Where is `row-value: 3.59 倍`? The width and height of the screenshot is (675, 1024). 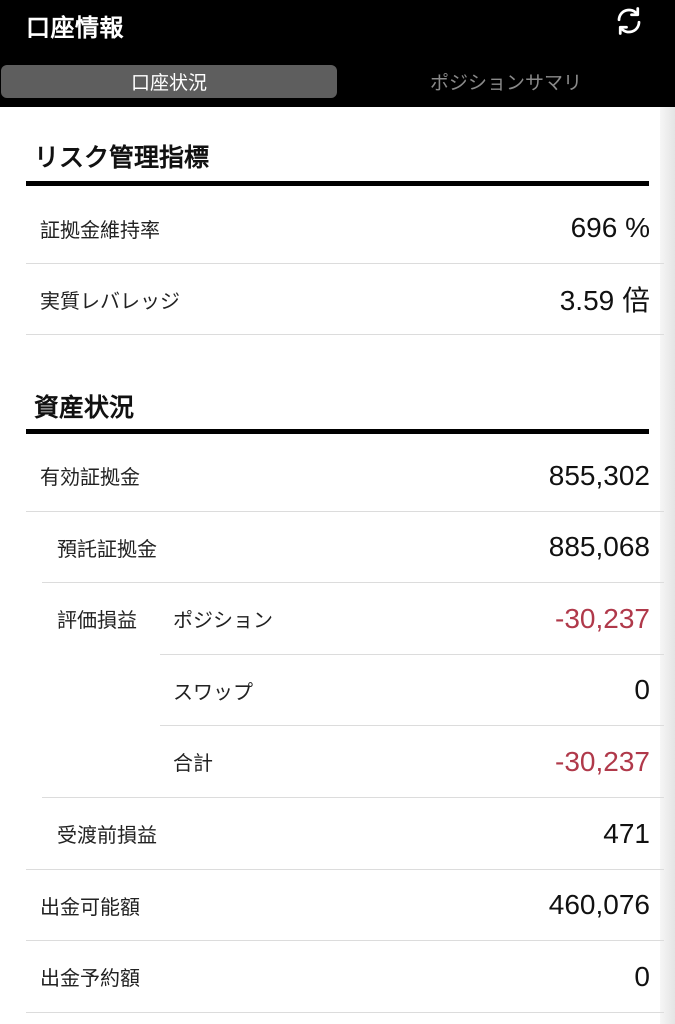
row-value: 3.59 倍 is located at coordinates (604, 300).